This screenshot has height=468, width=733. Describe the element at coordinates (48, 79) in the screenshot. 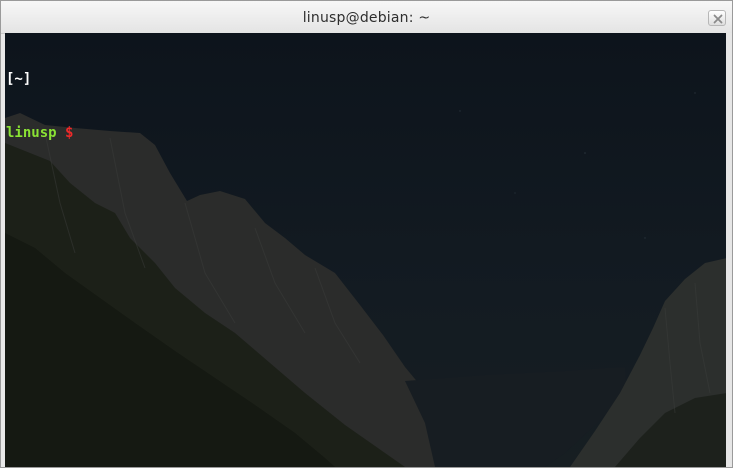

I see `cwd-line: [~]` at that location.